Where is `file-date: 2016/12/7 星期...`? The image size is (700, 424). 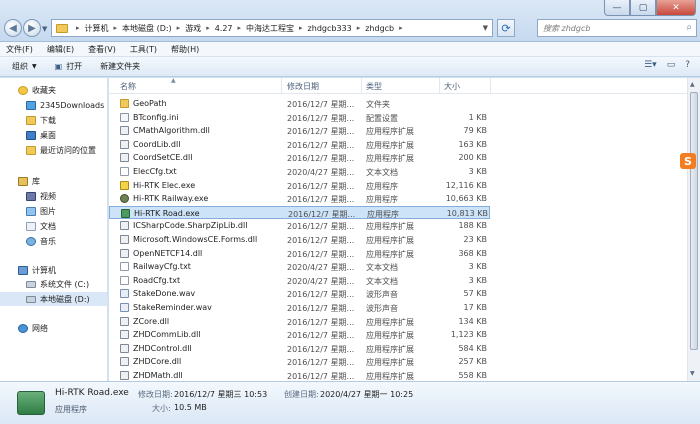 file-date: 2016/12/7 星期... is located at coordinates (321, 376).